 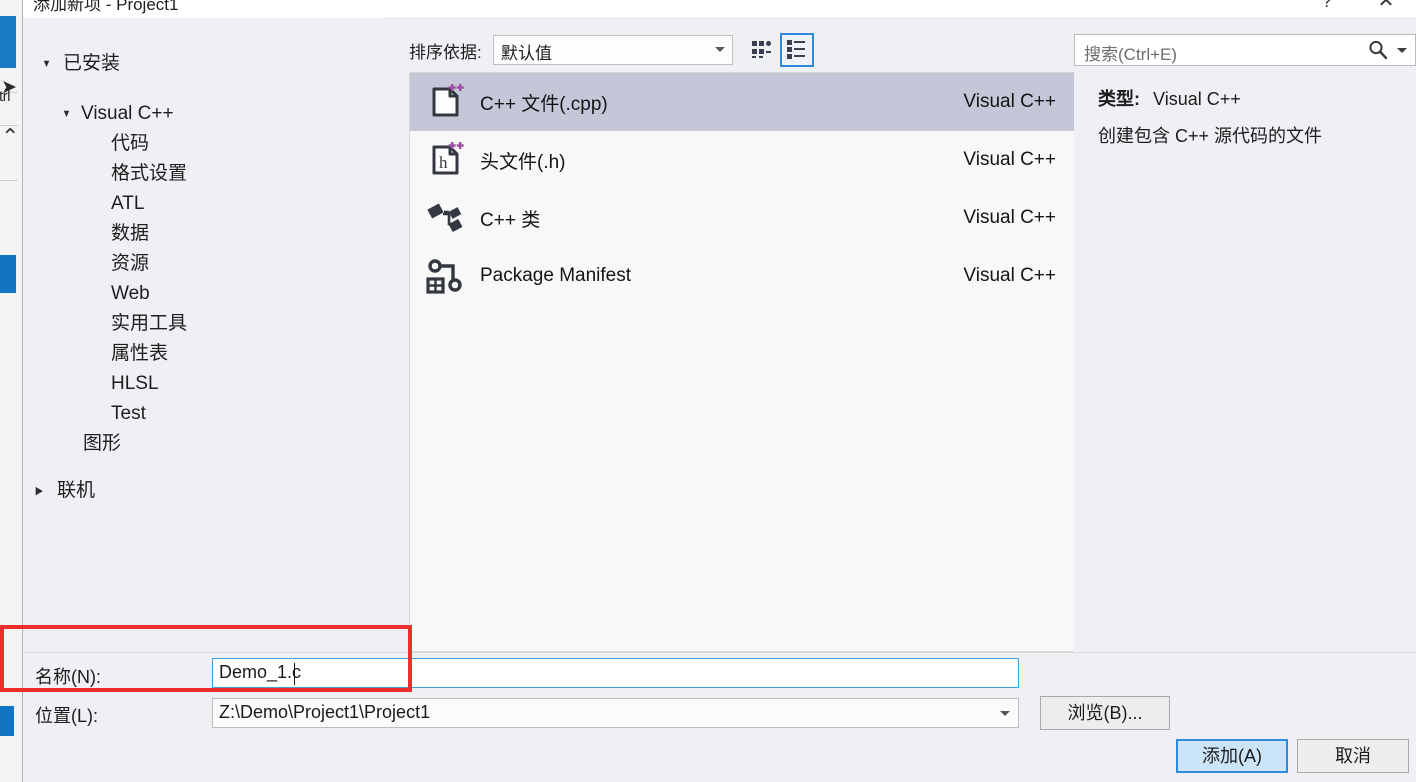 What do you see at coordinates (1378, 52) in the screenshot?
I see `search-icon` at bounding box center [1378, 52].